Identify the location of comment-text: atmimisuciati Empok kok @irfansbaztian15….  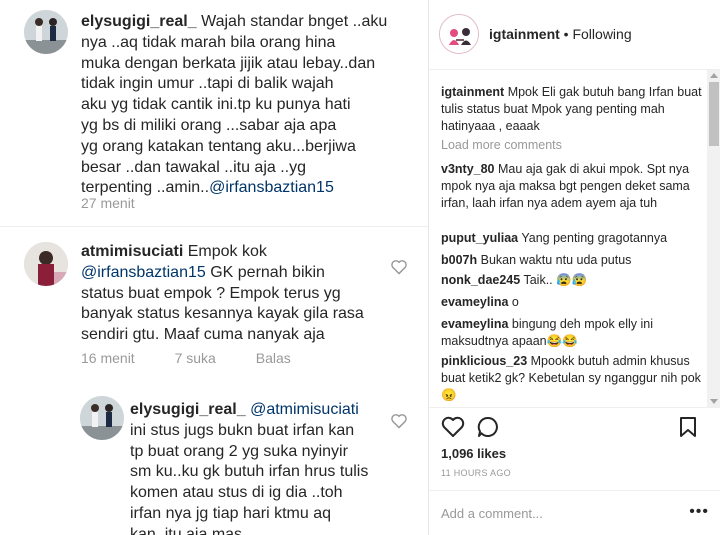
(222, 293).